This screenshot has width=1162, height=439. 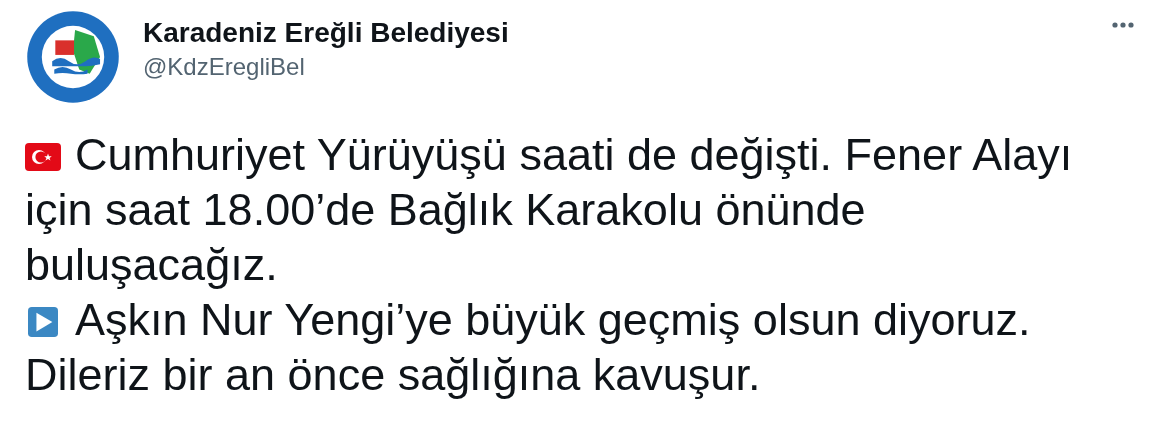 I want to click on tweet-text-line: Cumhuriyet Yürüyüşü saati de değişti. Fener Alayı, so click(x=574, y=154).